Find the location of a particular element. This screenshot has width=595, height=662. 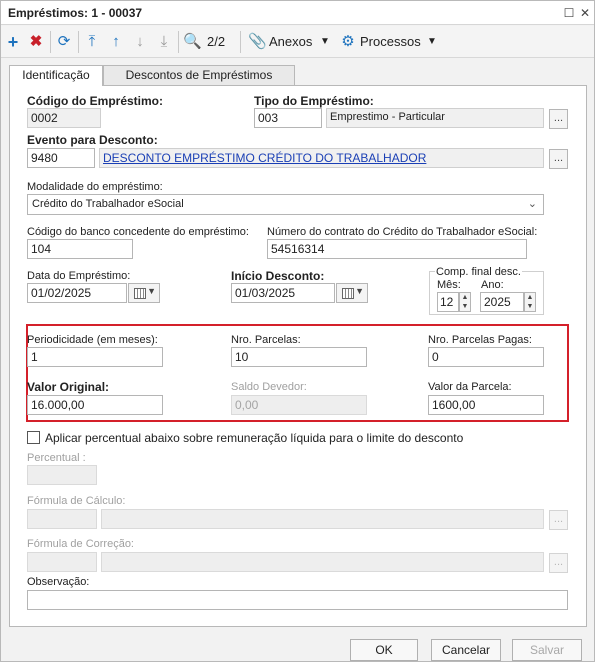

footer: OK Cancelar Salvar is located at coordinates (297, 646).